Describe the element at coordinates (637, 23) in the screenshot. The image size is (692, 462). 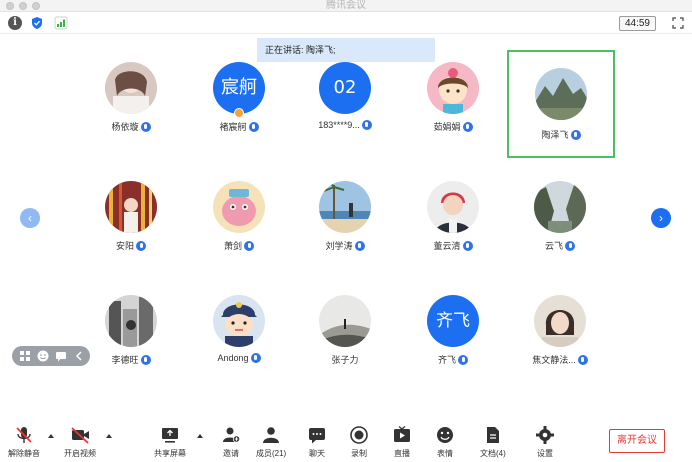
I see `meeting-timer: 44:59` at that location.